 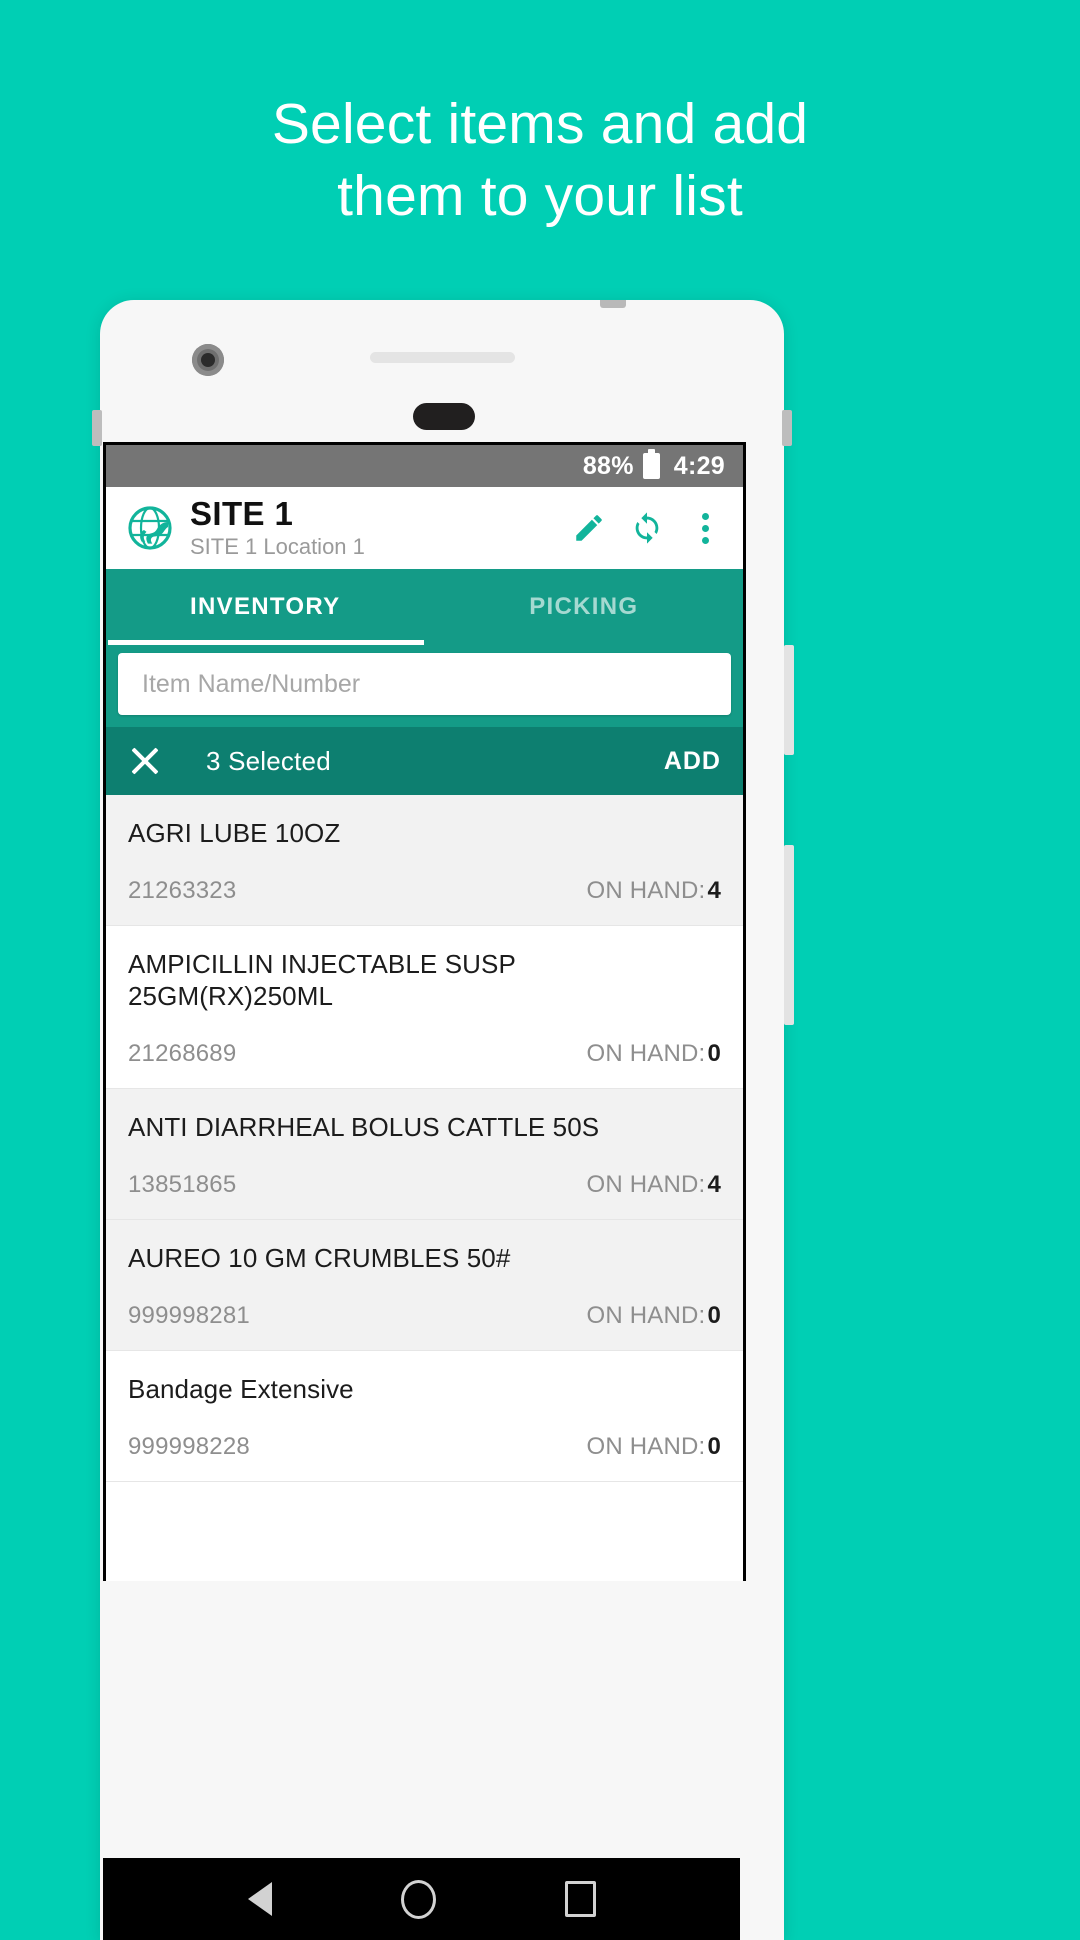 I want to click on sync-icon, so click(x=647, y=528).